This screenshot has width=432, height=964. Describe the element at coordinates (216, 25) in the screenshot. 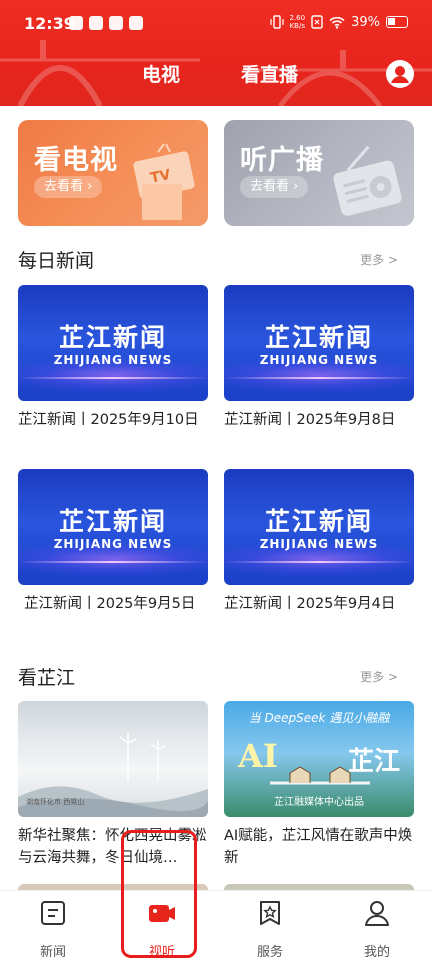

I see `status-bar: 12:39 2.60 KB/s 39%` at that location.